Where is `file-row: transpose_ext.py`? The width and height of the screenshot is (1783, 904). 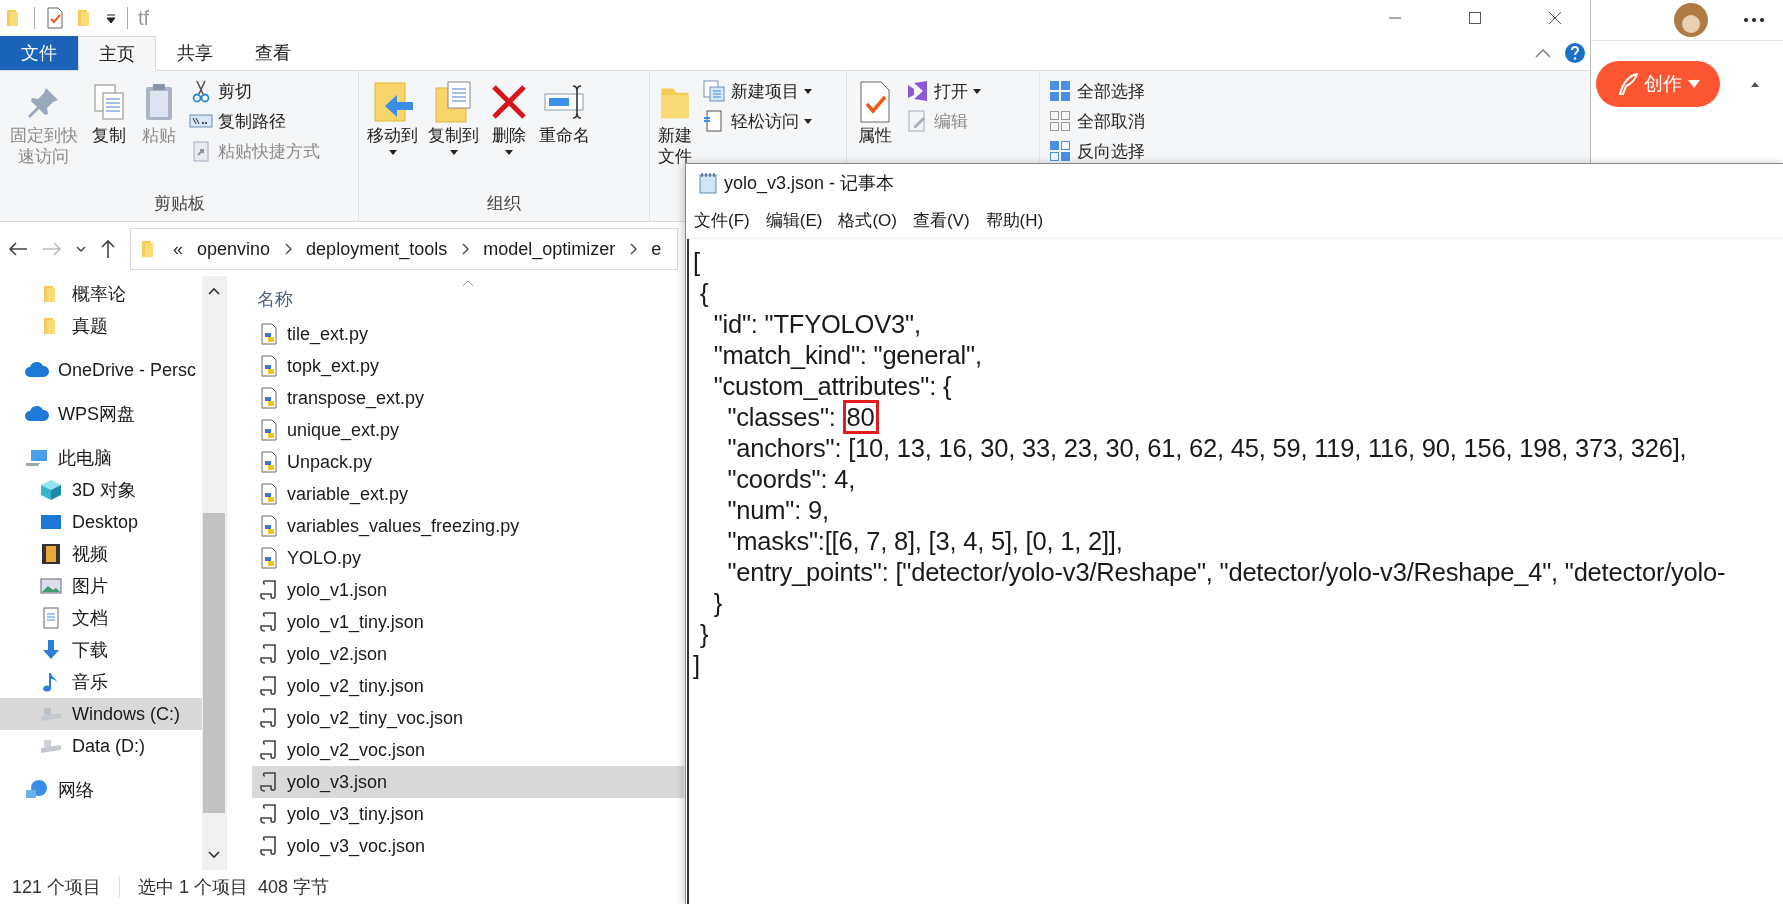 file-row: transpose_ext.py is located at coordinates (468, 398).